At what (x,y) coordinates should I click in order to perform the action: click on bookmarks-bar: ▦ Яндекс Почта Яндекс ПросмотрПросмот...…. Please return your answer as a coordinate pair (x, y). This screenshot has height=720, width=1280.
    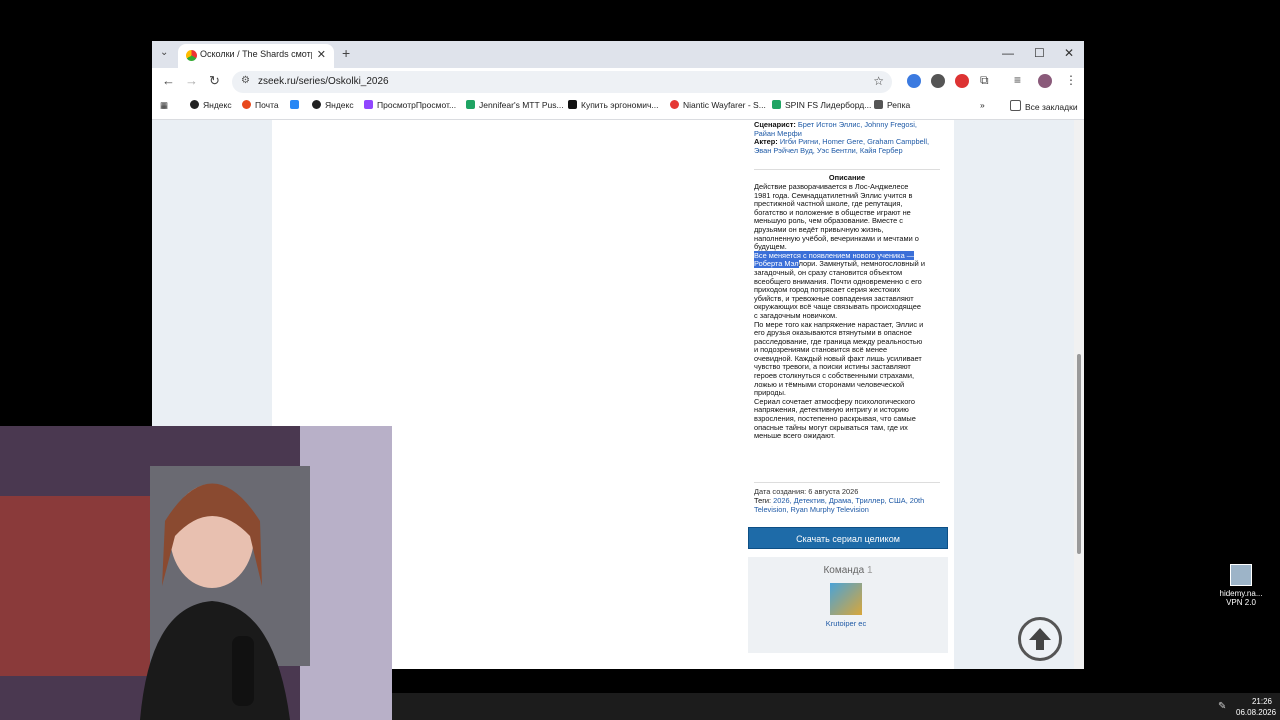
    Looking at the image, I should click on (618, 107).